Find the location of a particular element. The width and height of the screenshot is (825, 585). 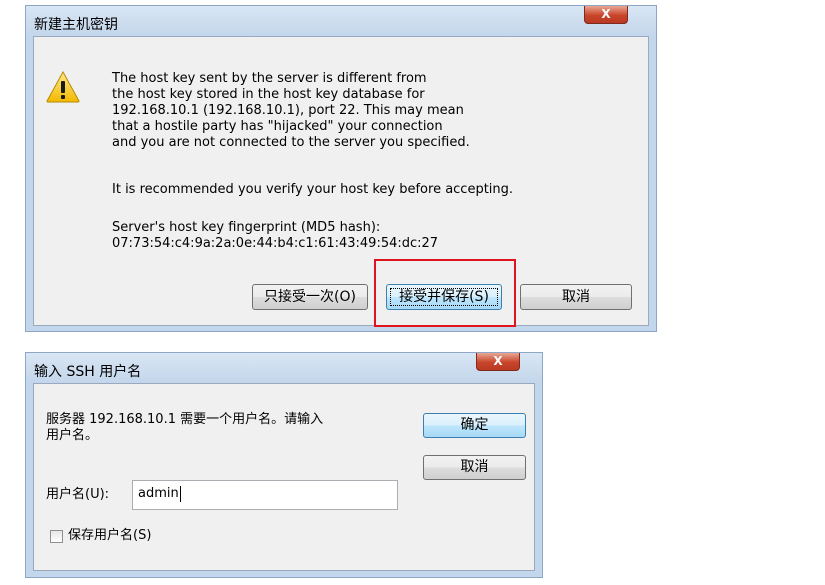

highlight-box is located at coordinates (445, 293).